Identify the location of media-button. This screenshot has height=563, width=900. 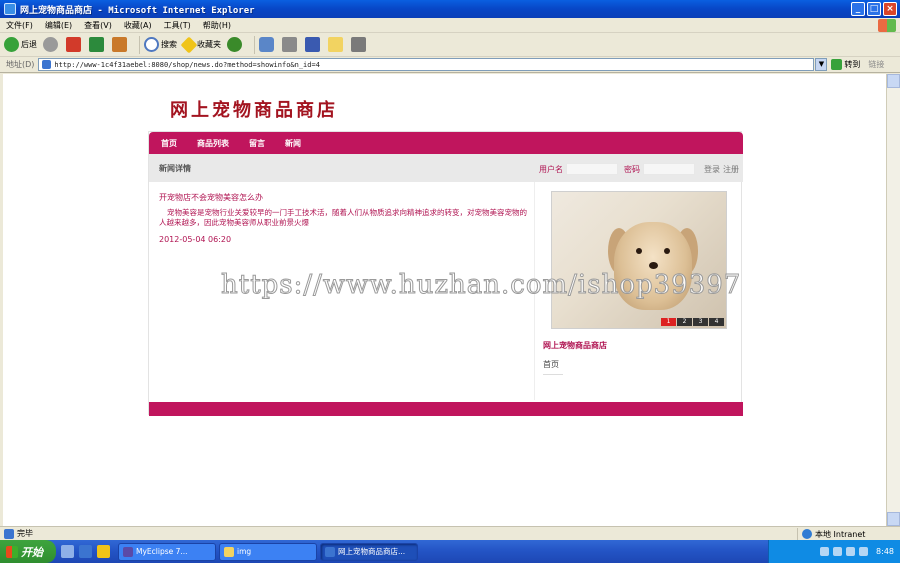
(235, 44).